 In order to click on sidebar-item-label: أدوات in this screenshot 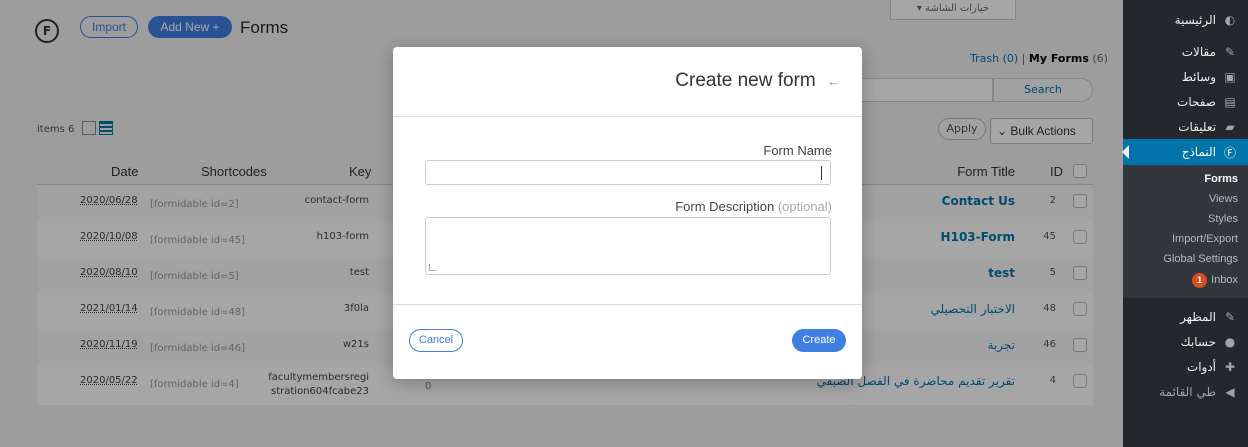, I will do `click(1201, 366)`.